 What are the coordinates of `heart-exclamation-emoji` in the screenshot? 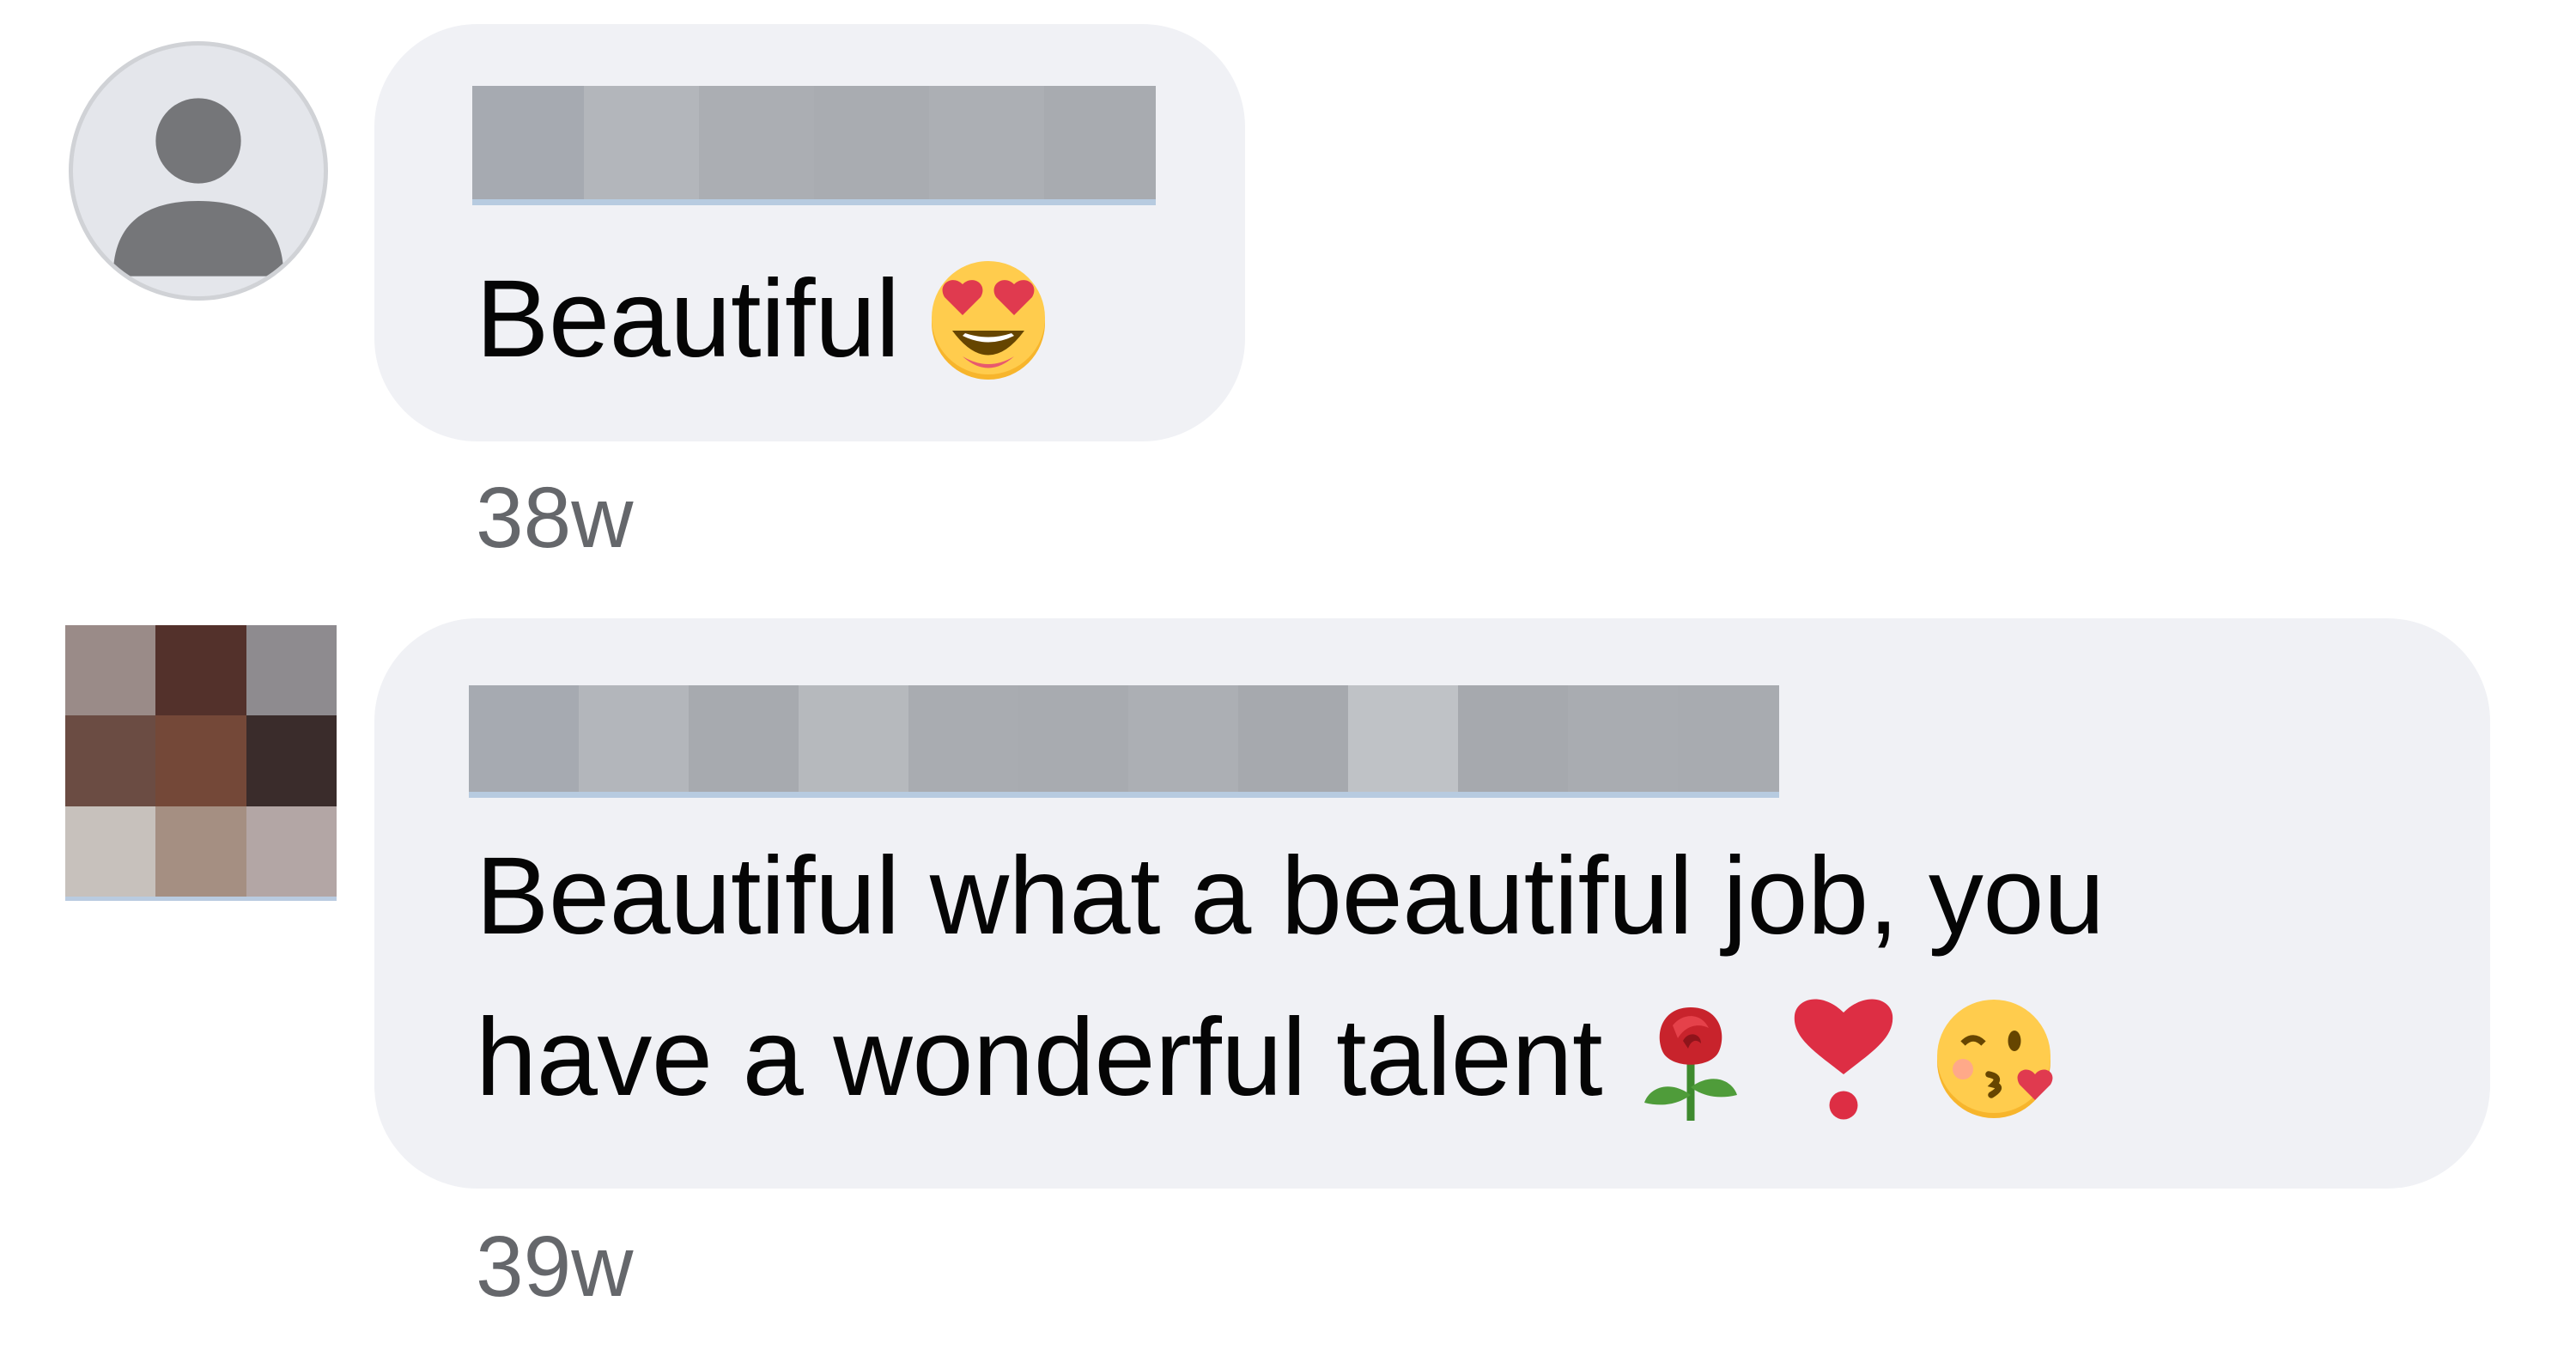 It's located at (1843, 1058).